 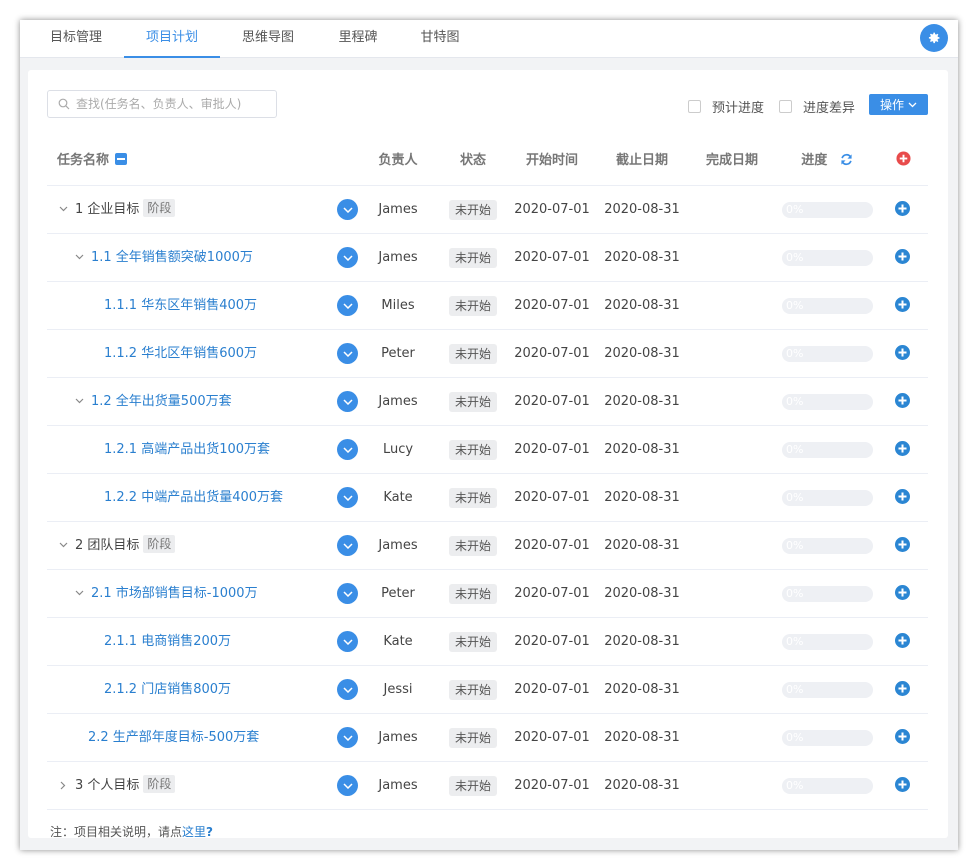 I want to click on tab-gantt: 甘特图, so click(x=440, y=39).